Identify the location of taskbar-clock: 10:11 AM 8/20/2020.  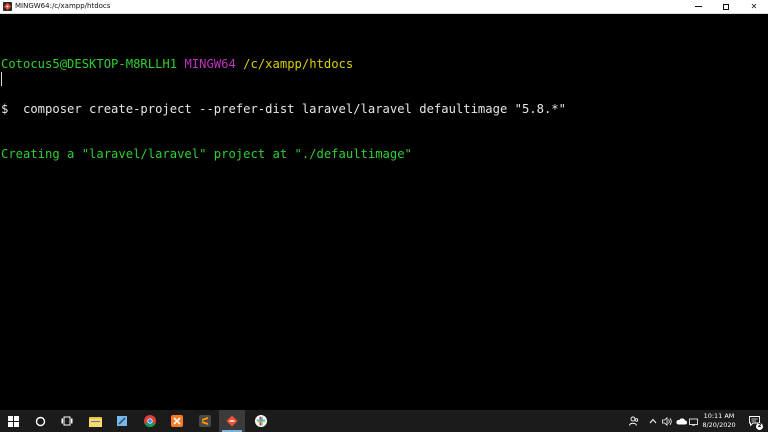
(719, 421).